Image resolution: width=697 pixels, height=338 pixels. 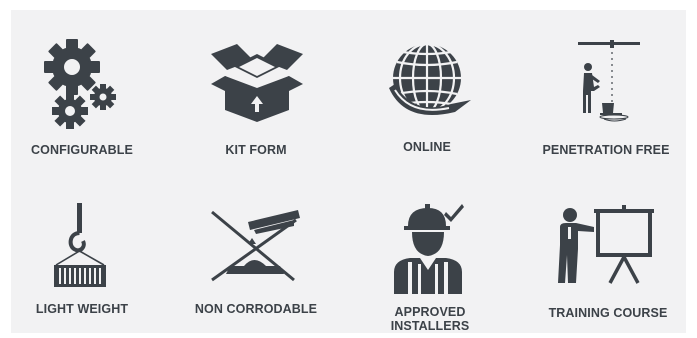 I want to click on feature-online: ONLINE, so click(x=427, y=100).